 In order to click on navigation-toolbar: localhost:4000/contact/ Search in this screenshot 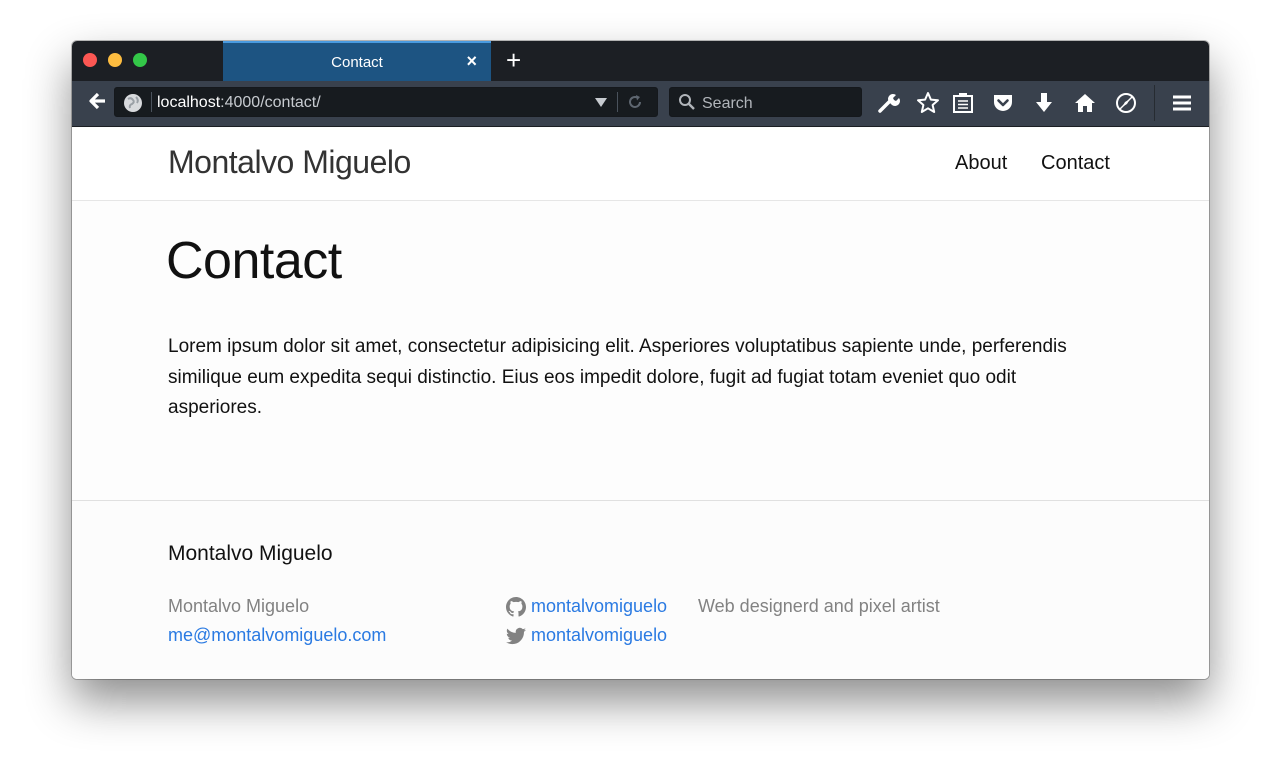, I will do `click(640, 104)`.